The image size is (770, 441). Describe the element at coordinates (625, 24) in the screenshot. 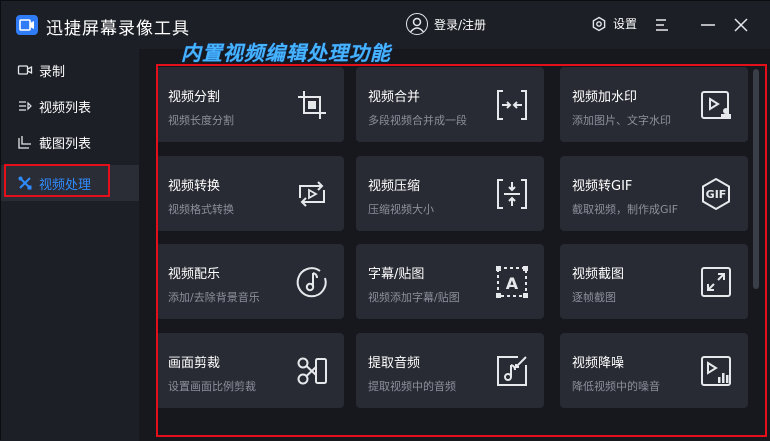

I see `settings-label: 设置` at that location.